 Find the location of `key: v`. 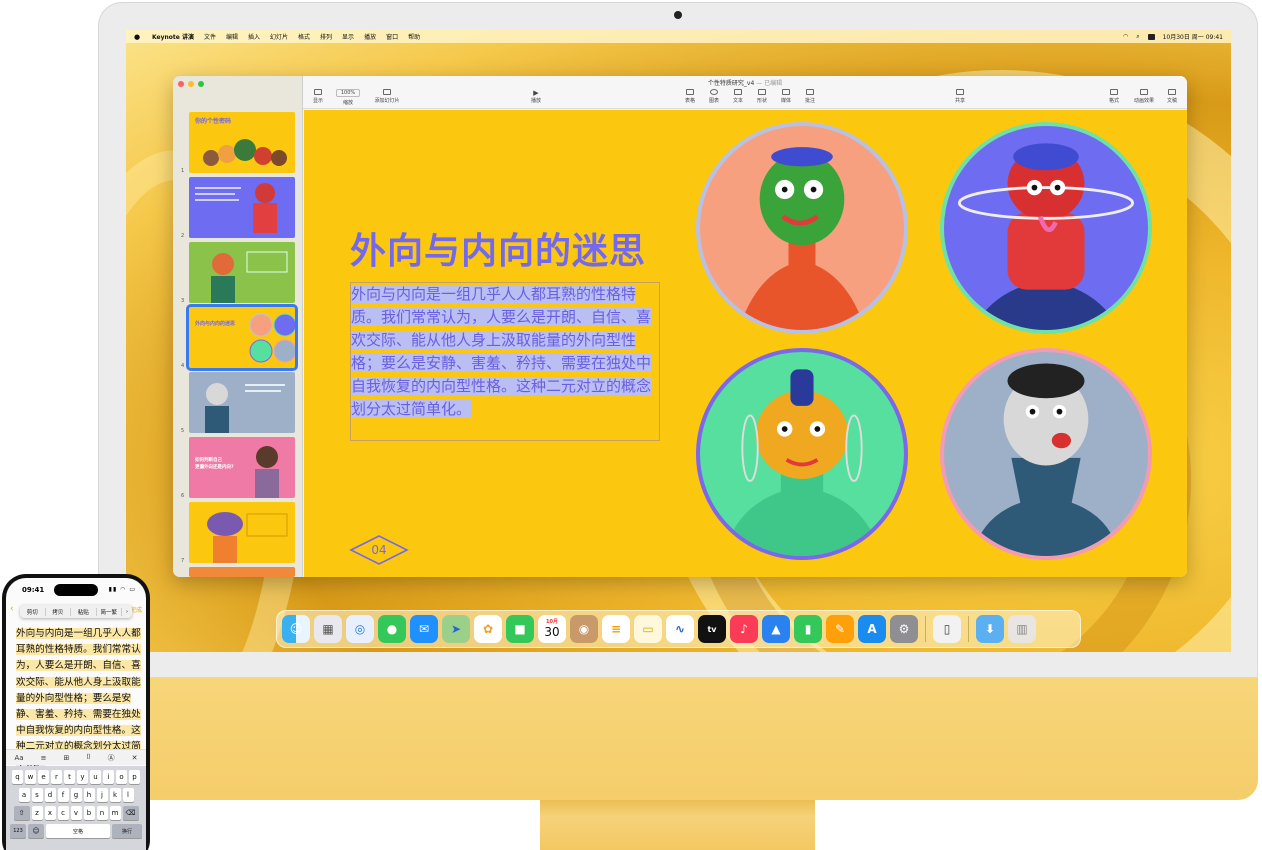

key: v is located at coordinates (76, 813).